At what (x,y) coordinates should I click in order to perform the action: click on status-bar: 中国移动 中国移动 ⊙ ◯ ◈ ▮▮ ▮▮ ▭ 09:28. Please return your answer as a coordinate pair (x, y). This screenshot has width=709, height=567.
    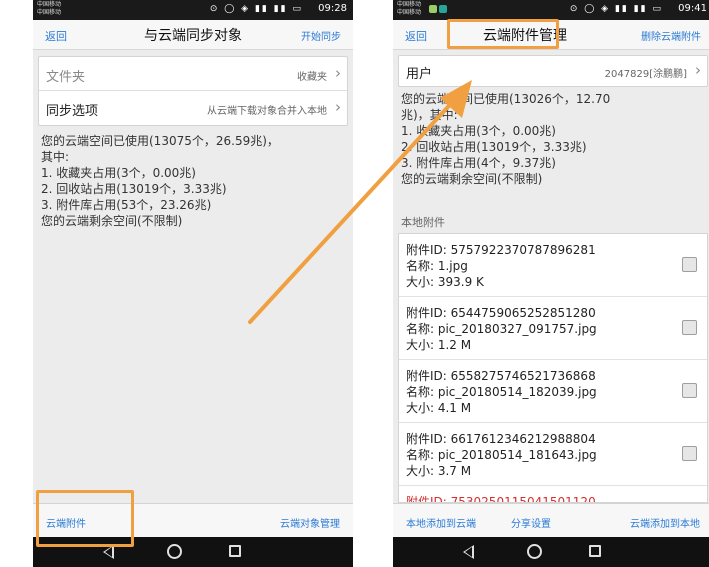
    Looking at the image, I should click on (193, 10).